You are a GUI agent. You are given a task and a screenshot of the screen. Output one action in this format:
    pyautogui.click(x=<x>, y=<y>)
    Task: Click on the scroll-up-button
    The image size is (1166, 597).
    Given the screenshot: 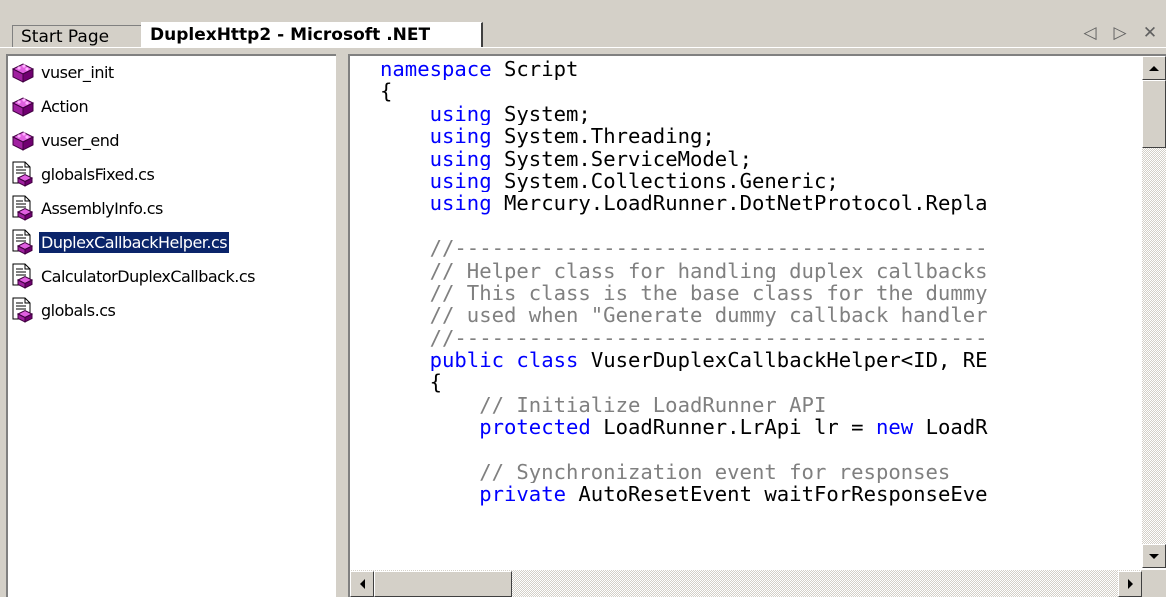 What is the action you would take?
    pyautogui.click(x=1154, y=68)
    